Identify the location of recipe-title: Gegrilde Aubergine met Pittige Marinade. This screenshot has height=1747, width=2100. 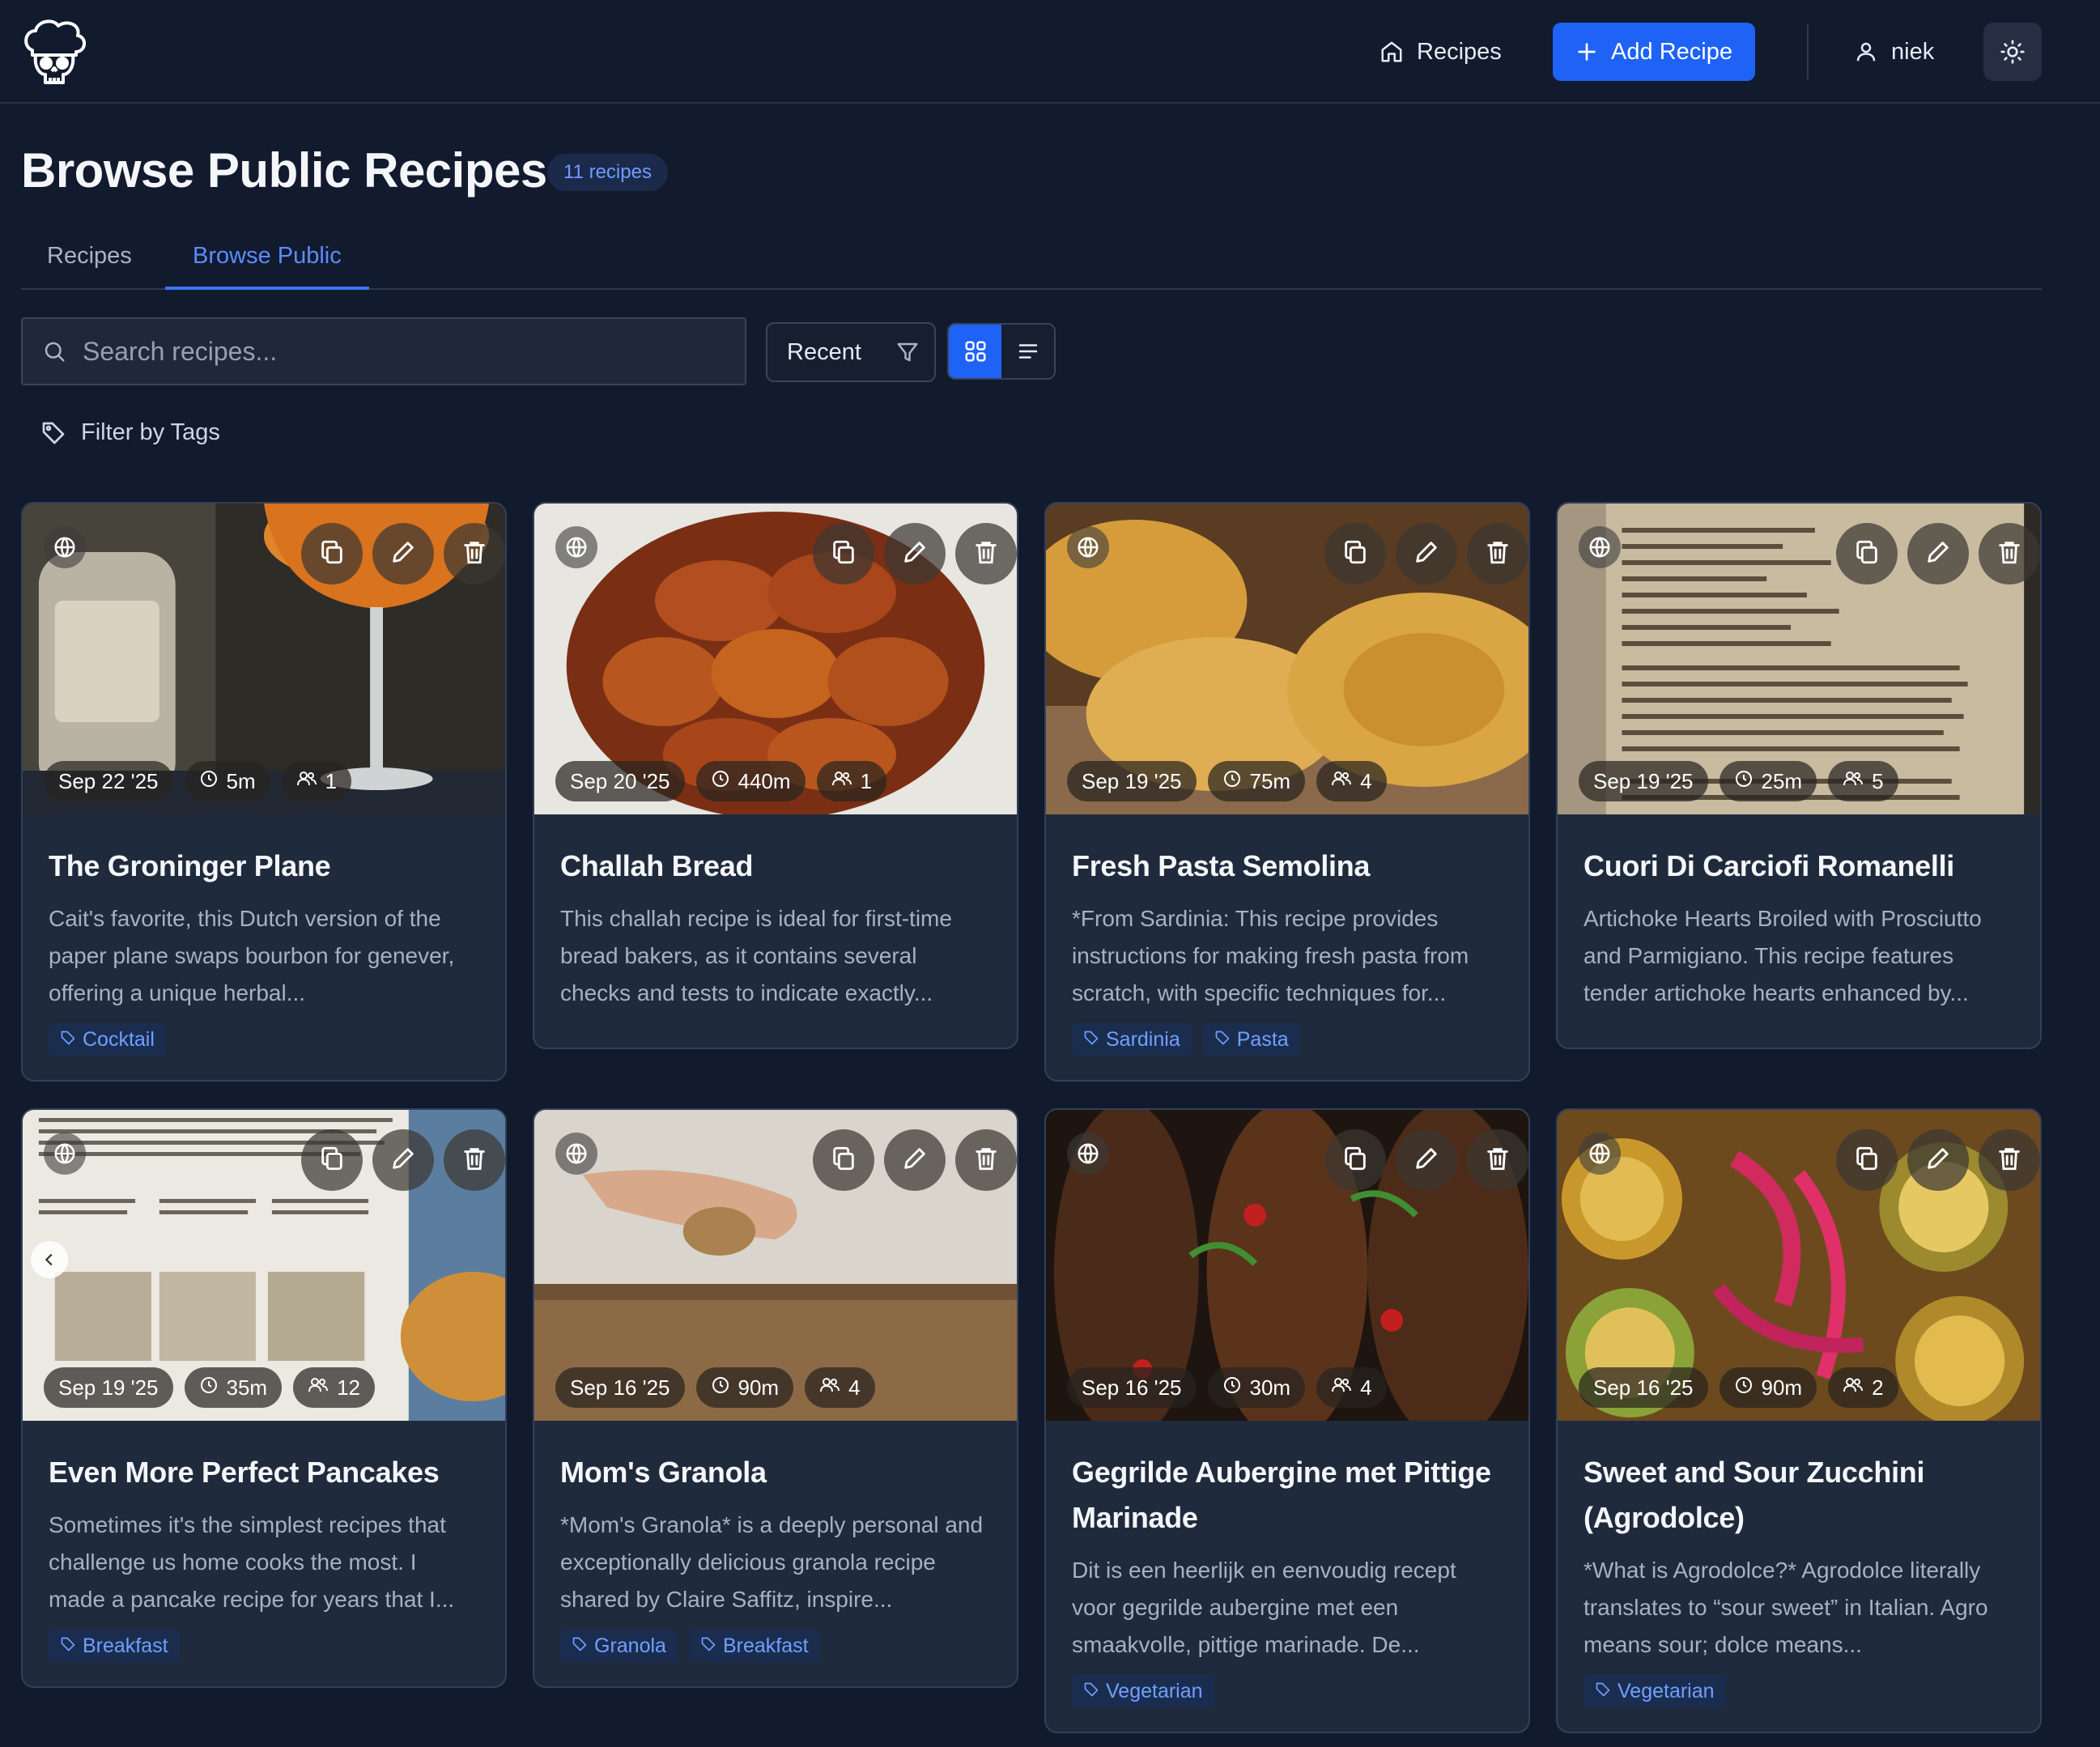
(1287, 1495).